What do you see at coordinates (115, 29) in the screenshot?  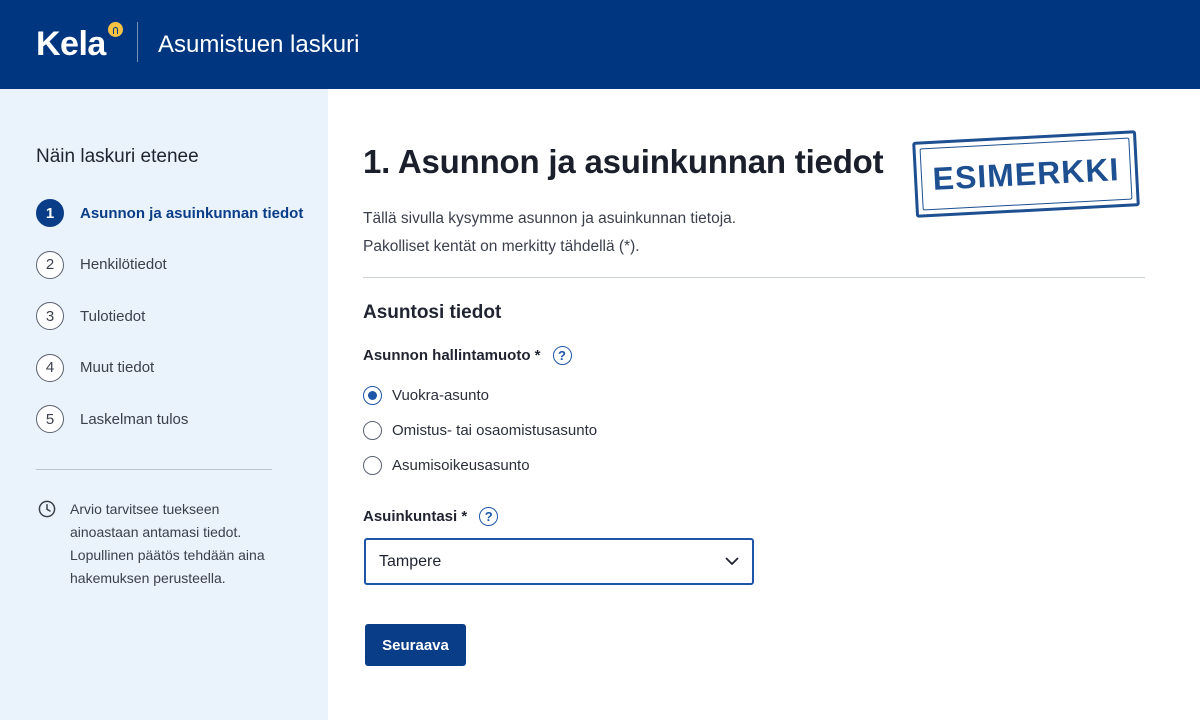 I see `logo-mark-icon` at bounding box center [115, 29].